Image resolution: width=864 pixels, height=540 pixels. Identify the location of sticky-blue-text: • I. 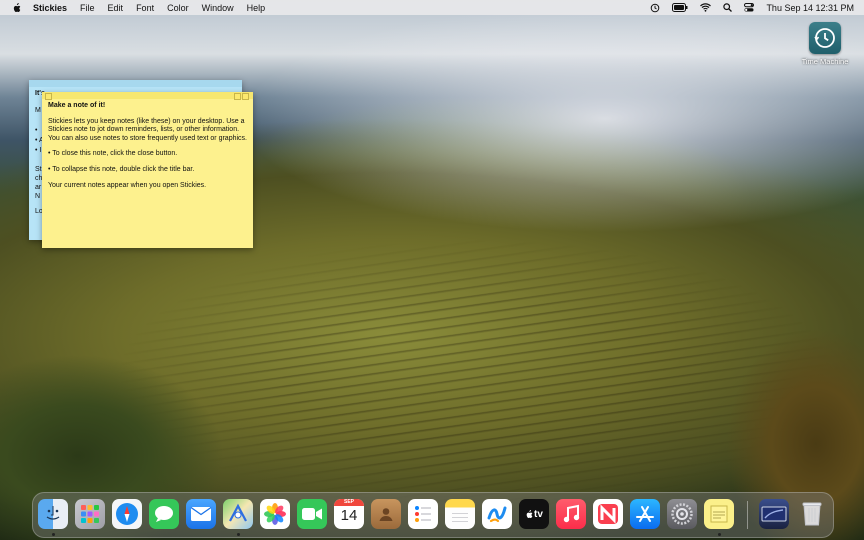
(38, 150).